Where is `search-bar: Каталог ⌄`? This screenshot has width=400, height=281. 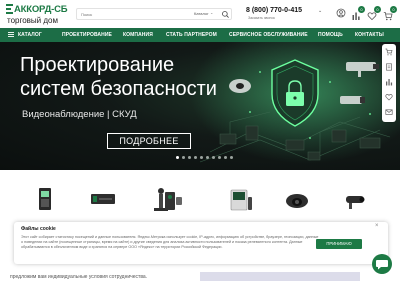
search-bar: Каталог ⌄ is located at coordinates (154, 14).